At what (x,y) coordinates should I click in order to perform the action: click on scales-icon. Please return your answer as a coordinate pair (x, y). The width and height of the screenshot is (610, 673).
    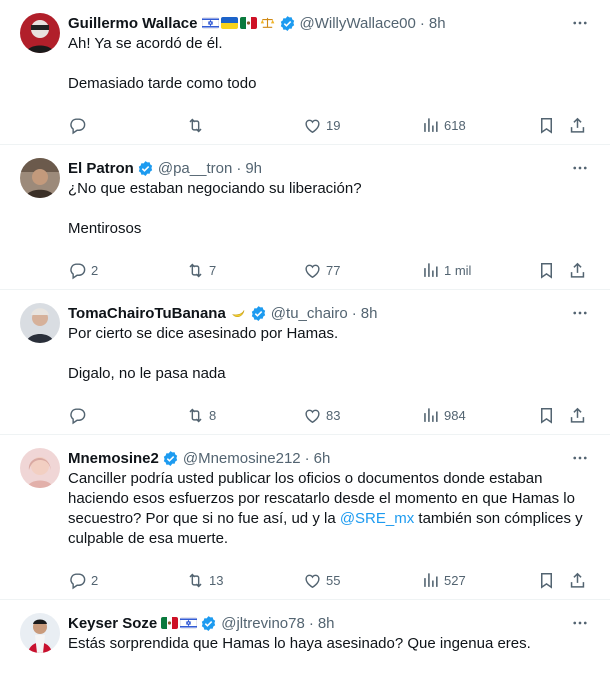
    Looking at the image, I should click on (267, 22).